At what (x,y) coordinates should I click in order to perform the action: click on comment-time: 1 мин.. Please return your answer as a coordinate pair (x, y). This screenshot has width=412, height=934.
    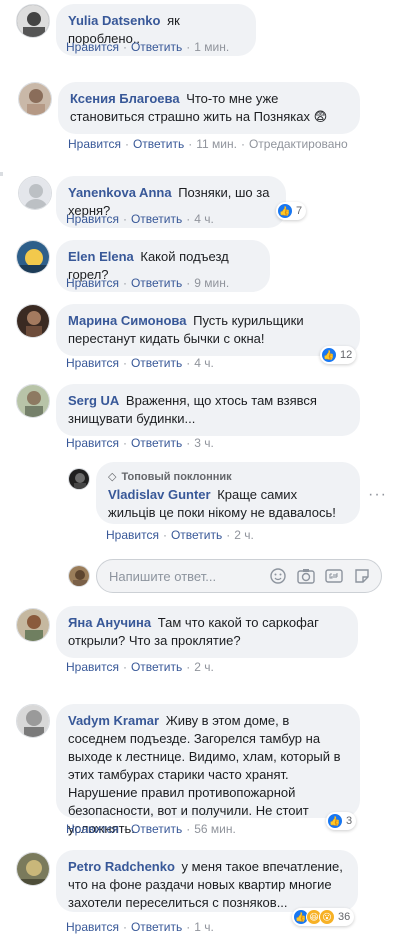
    Looking at the image, I should click on (211, 47).